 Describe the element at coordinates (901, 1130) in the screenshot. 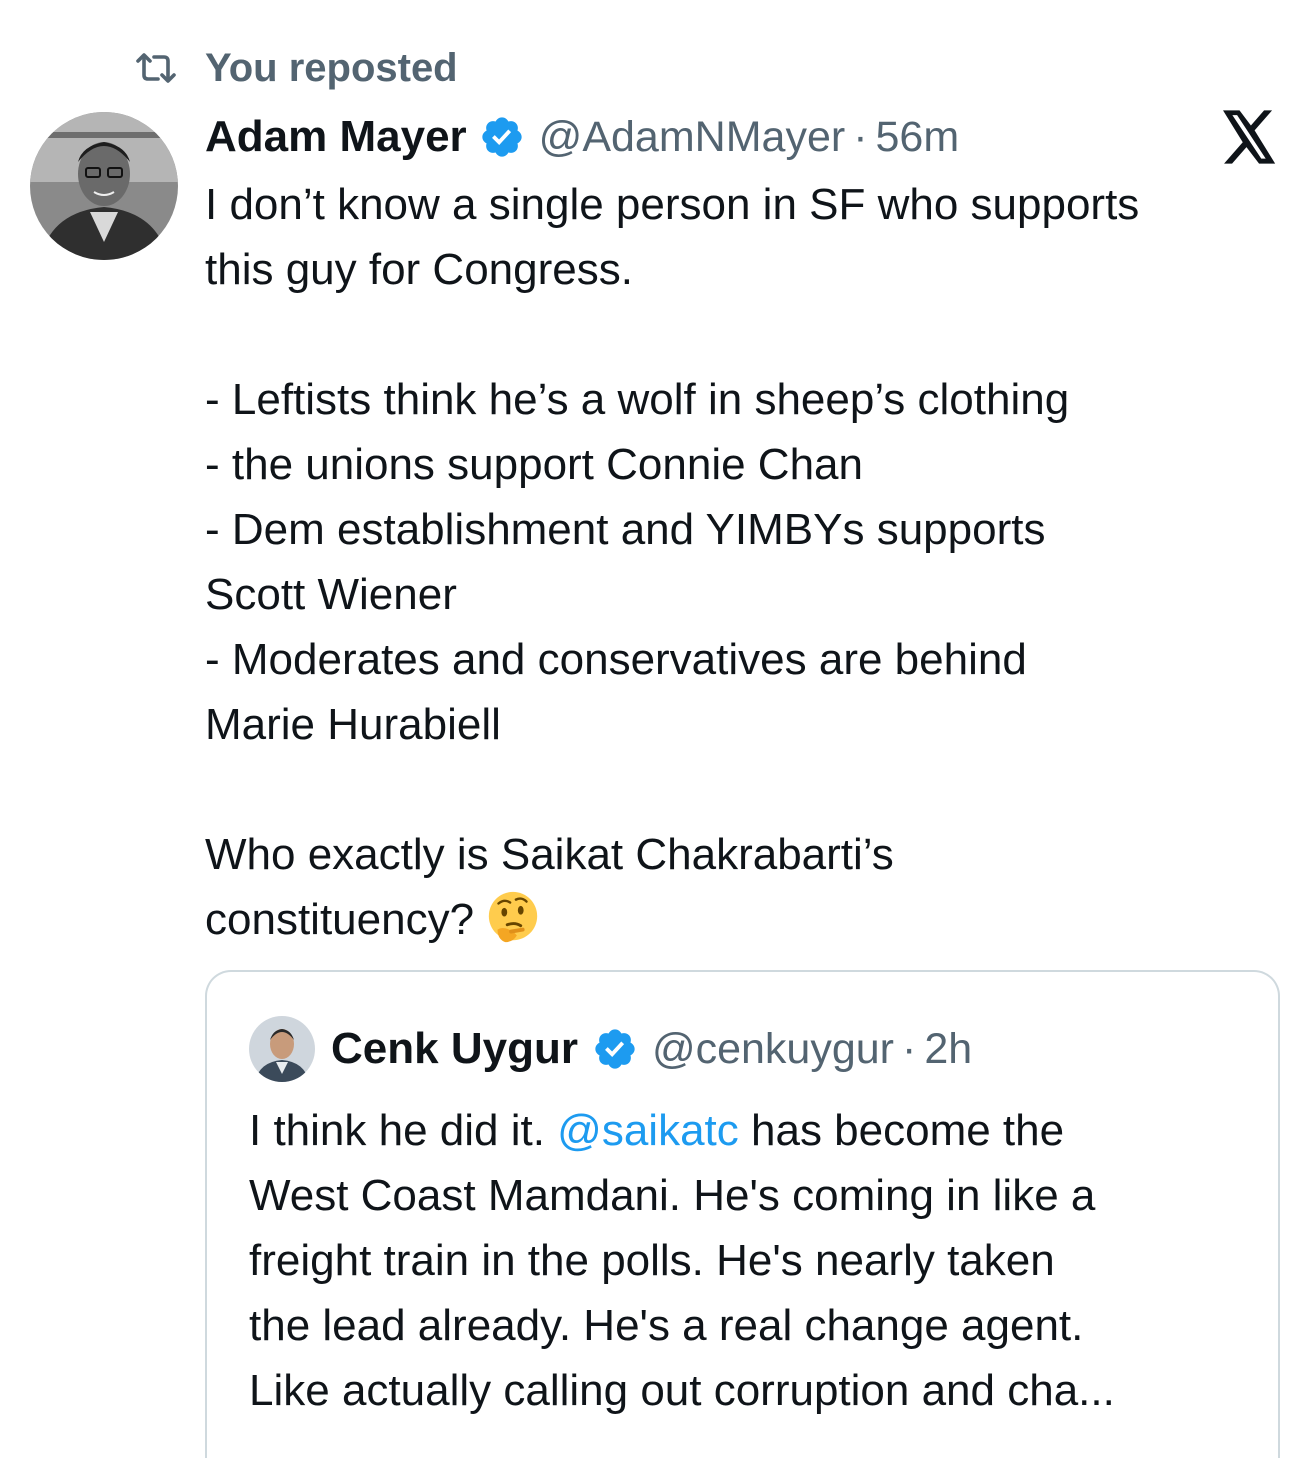

I see `quoted-text-segment: has become the` at that location.